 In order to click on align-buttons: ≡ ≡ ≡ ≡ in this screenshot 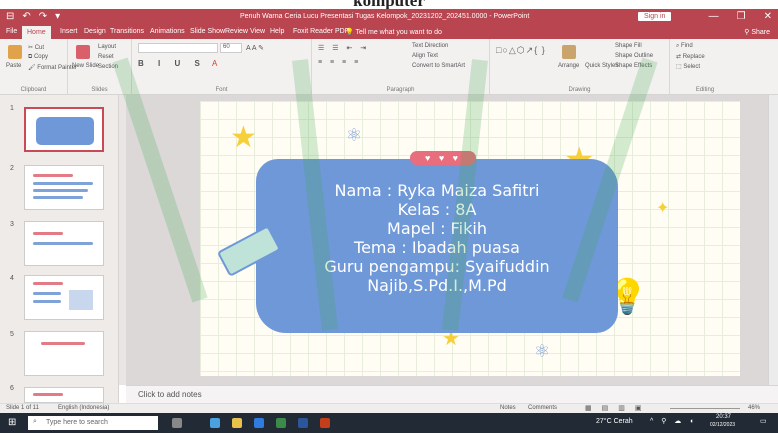, I will do `click(339, 62)`.